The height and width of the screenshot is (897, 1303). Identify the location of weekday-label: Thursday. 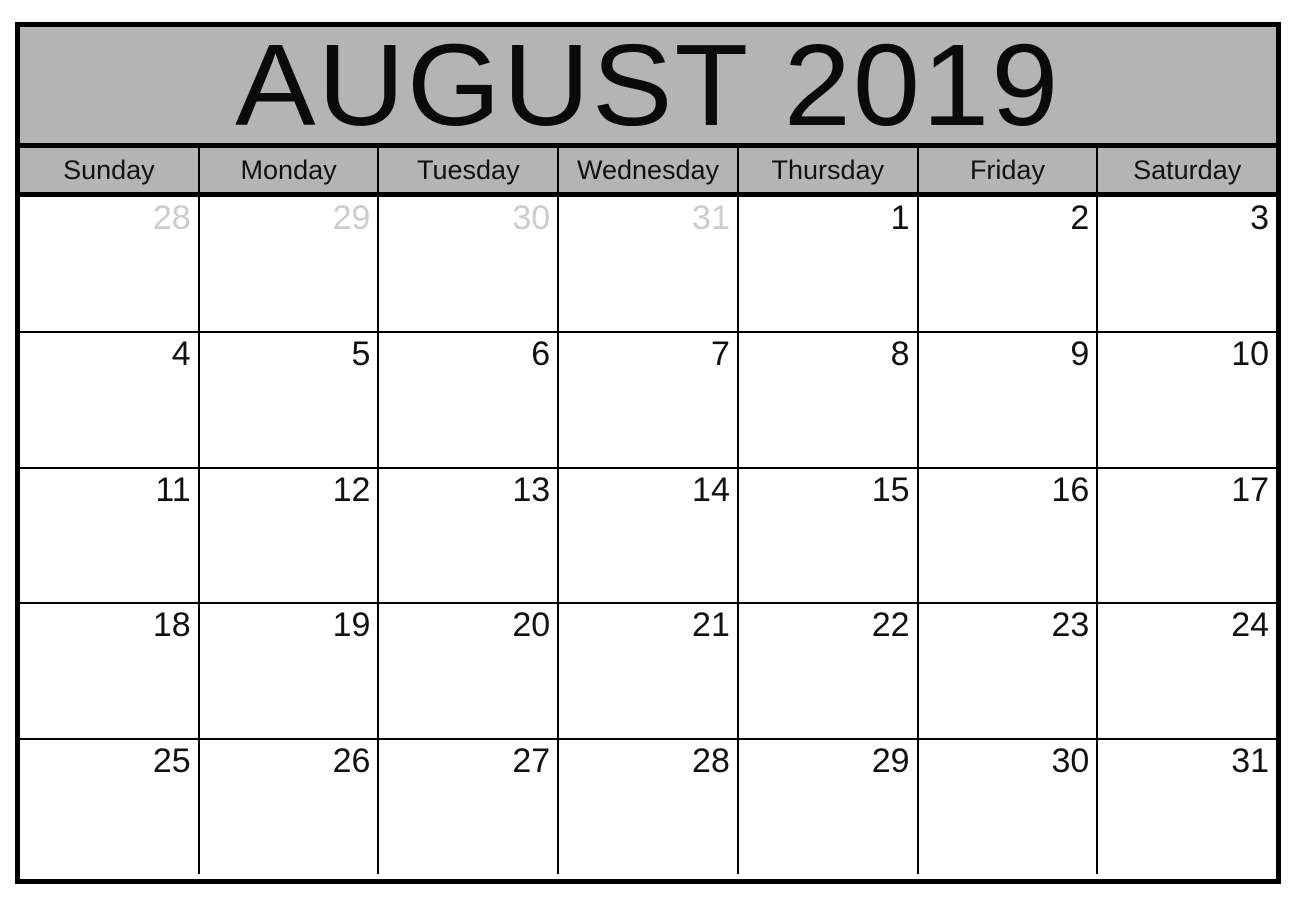
(828, 169).